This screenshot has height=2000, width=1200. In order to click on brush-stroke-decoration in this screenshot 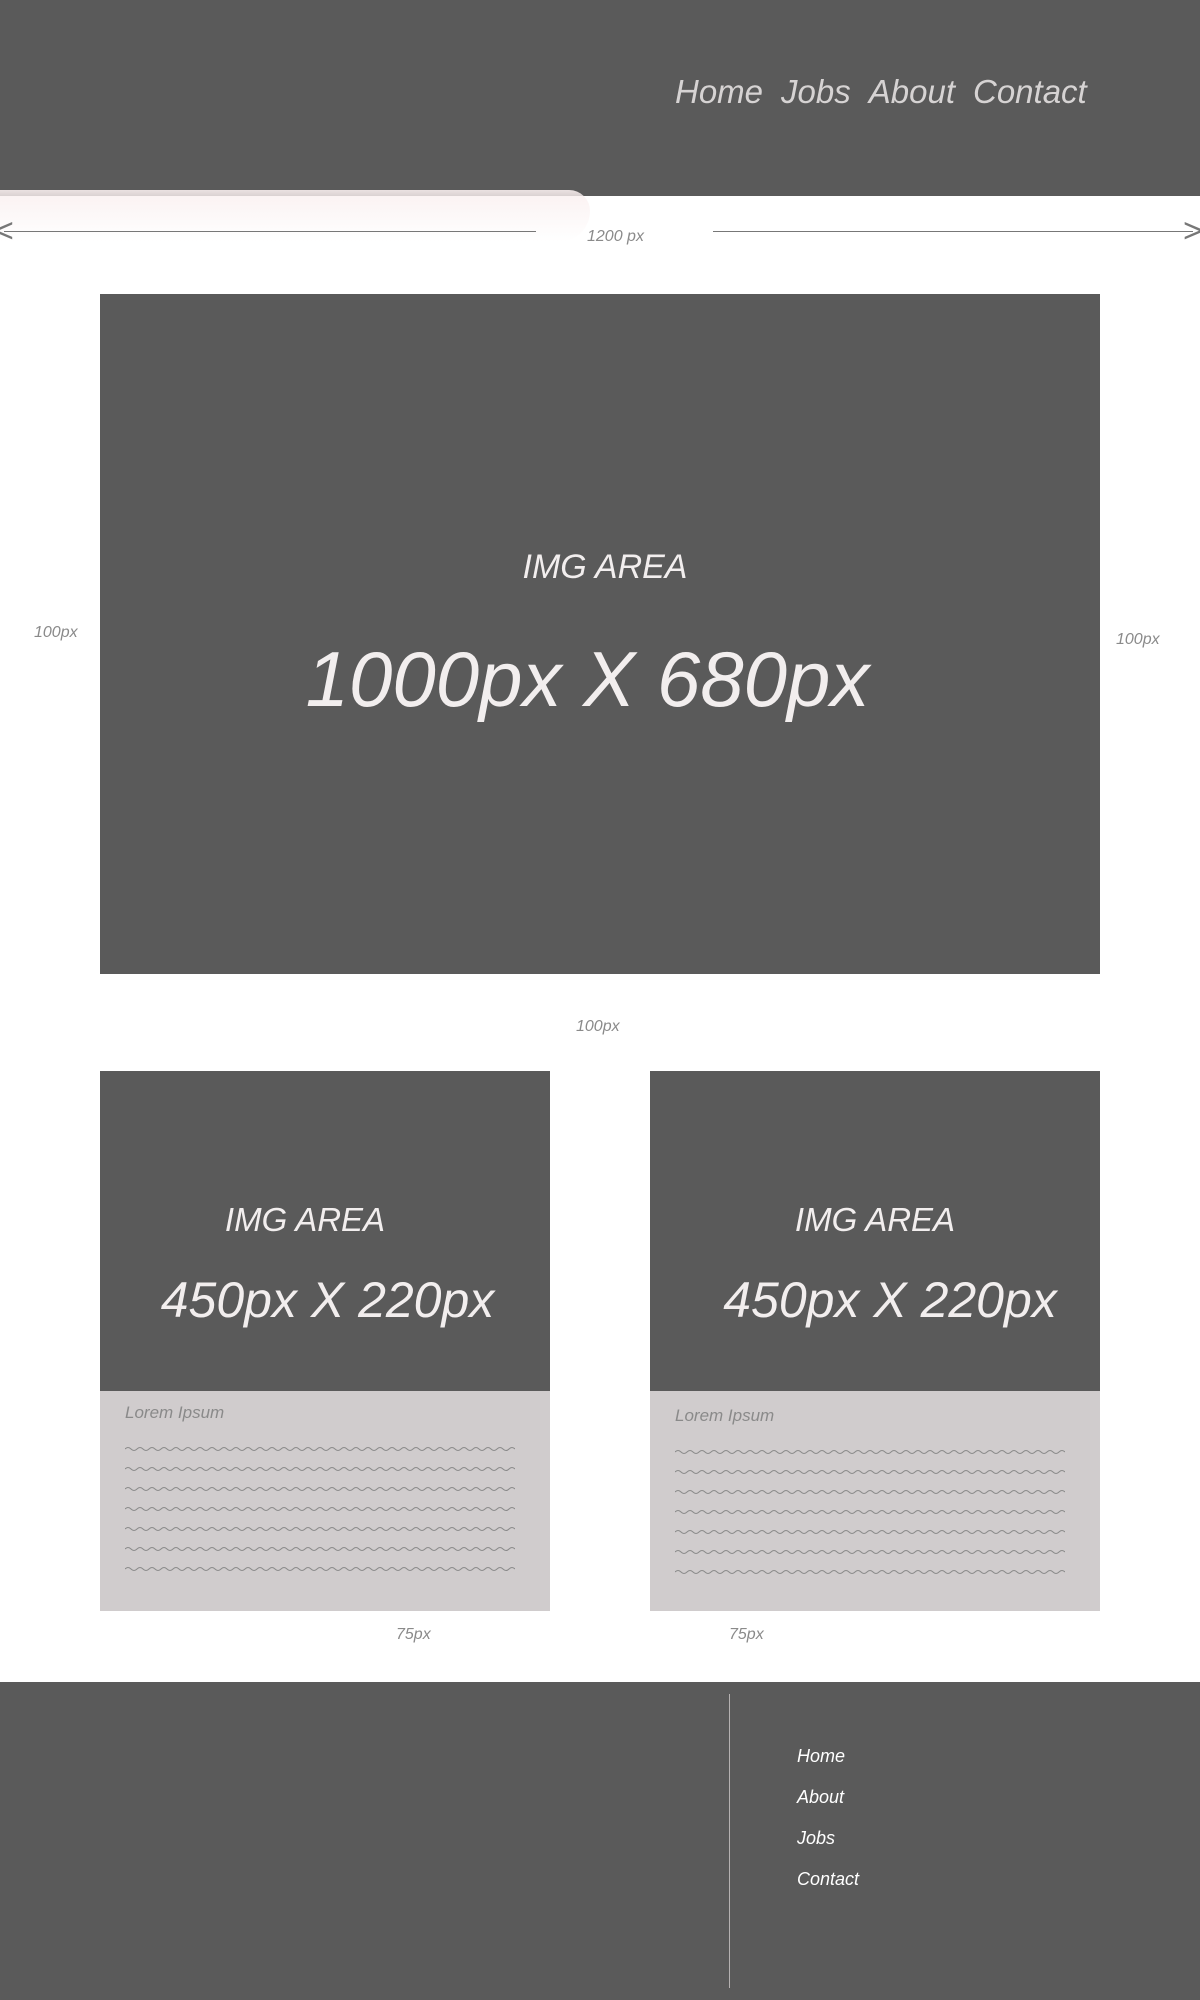, I will do `click(295, 216)`.